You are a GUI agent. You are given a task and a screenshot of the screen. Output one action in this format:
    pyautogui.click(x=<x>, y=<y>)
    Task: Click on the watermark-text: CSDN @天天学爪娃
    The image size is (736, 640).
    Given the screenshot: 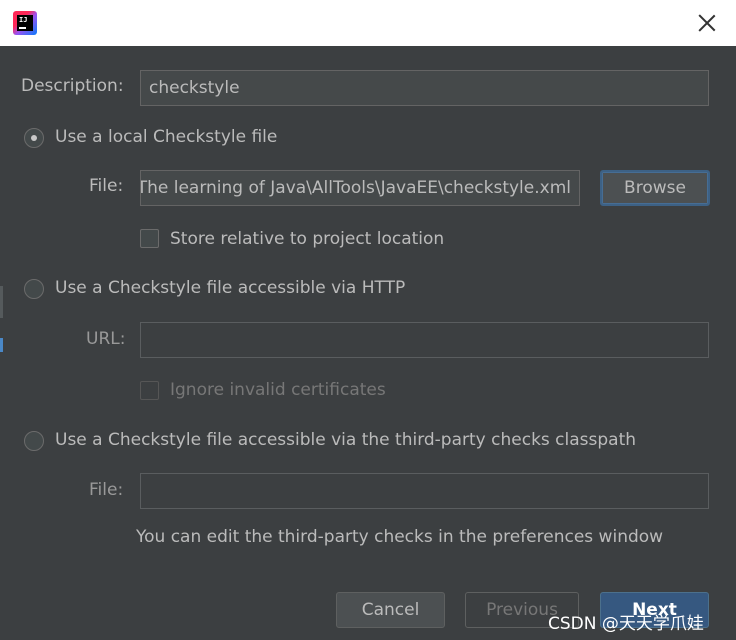 What is the action you would take?
    pyautogui.click(x=626, y=624)
    